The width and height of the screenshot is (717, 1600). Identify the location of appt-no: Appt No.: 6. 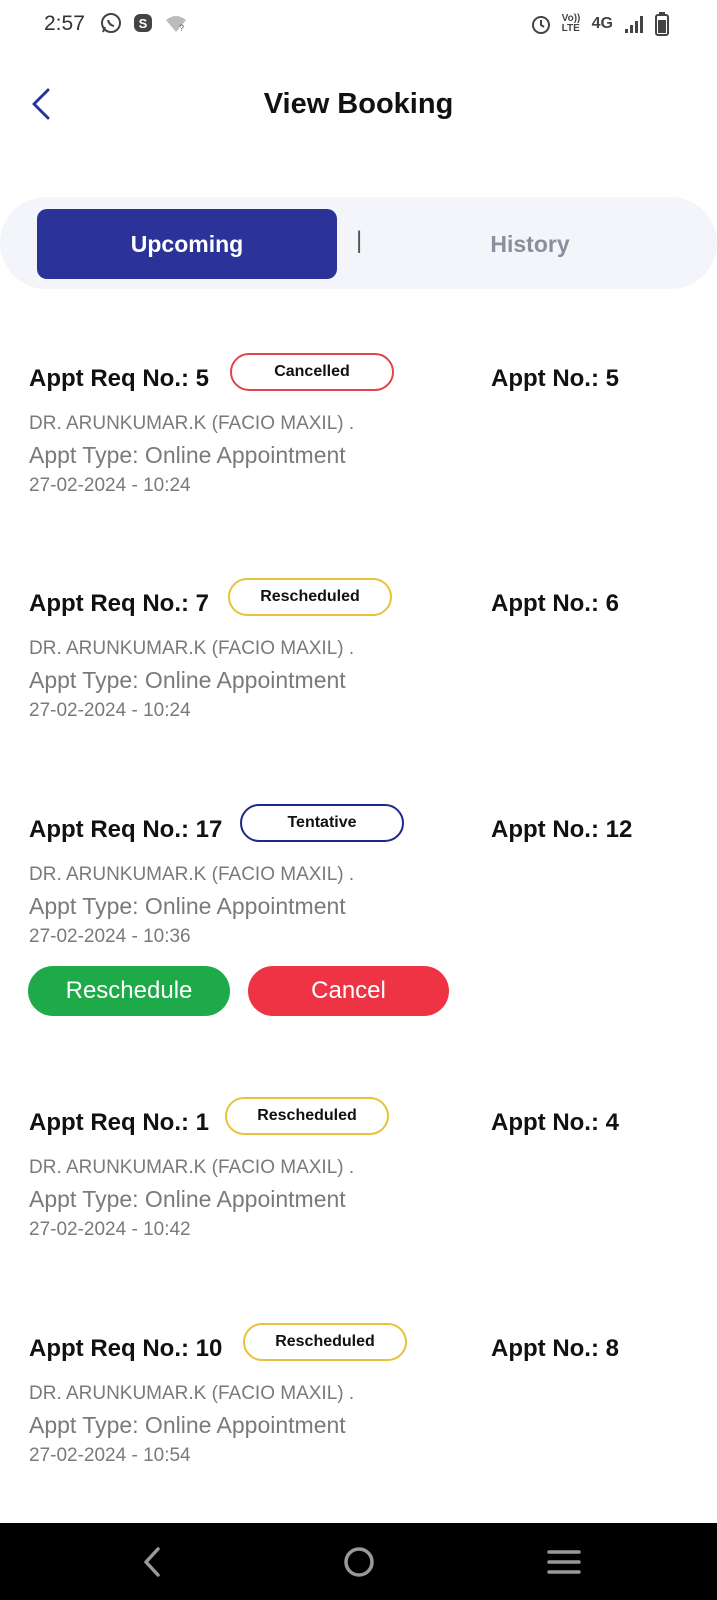
(555, 603).